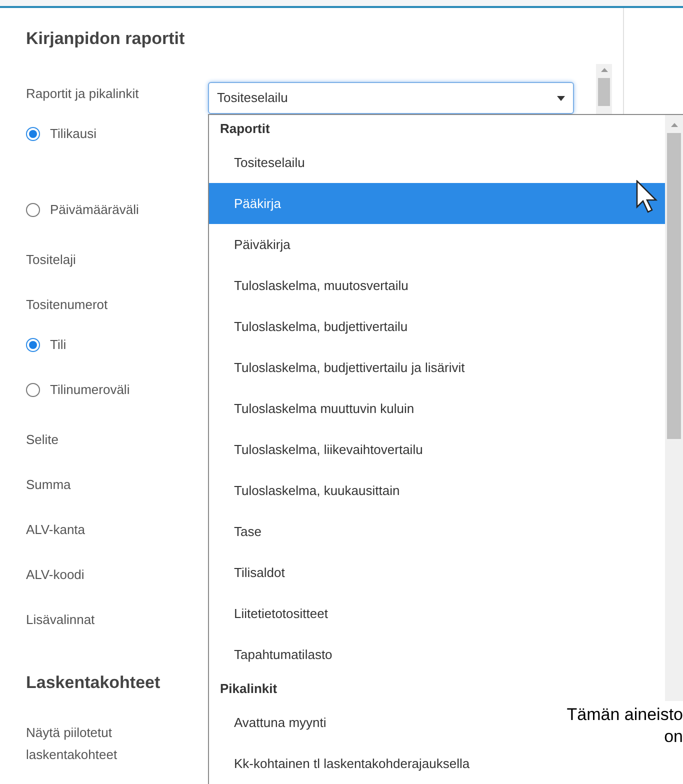 Image resolution: width=683 pixels, height=784 pixels. What do you see at coordinates (58, 345) in the screenshot?
I see `radio-label: Tili` at bounding box center [58, 345].